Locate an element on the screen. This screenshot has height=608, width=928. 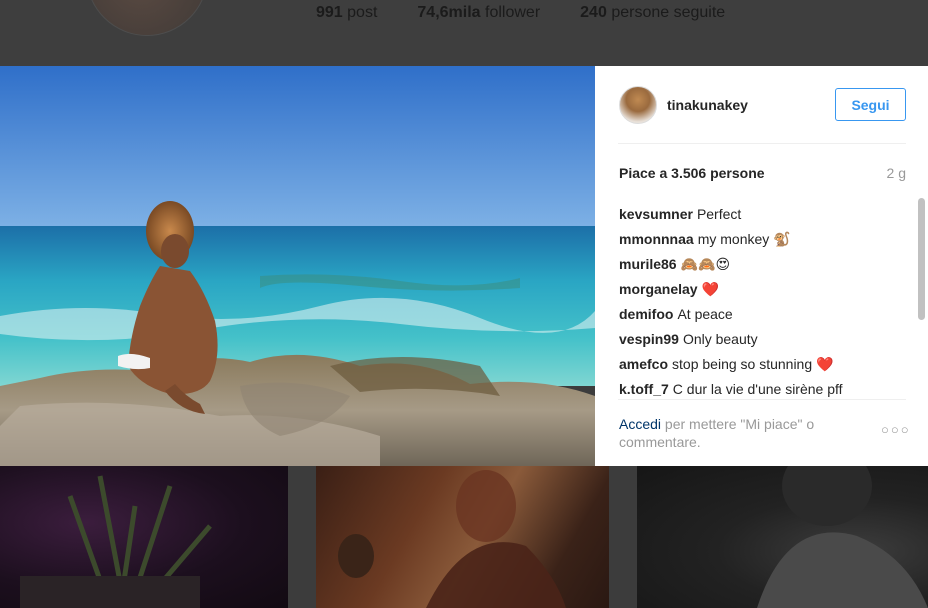
login-link: Accedi is located at coordinates (640, 424).